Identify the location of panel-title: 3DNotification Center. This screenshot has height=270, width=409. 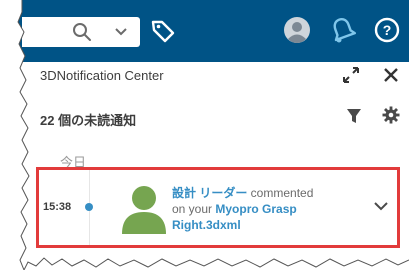
(102, 75).